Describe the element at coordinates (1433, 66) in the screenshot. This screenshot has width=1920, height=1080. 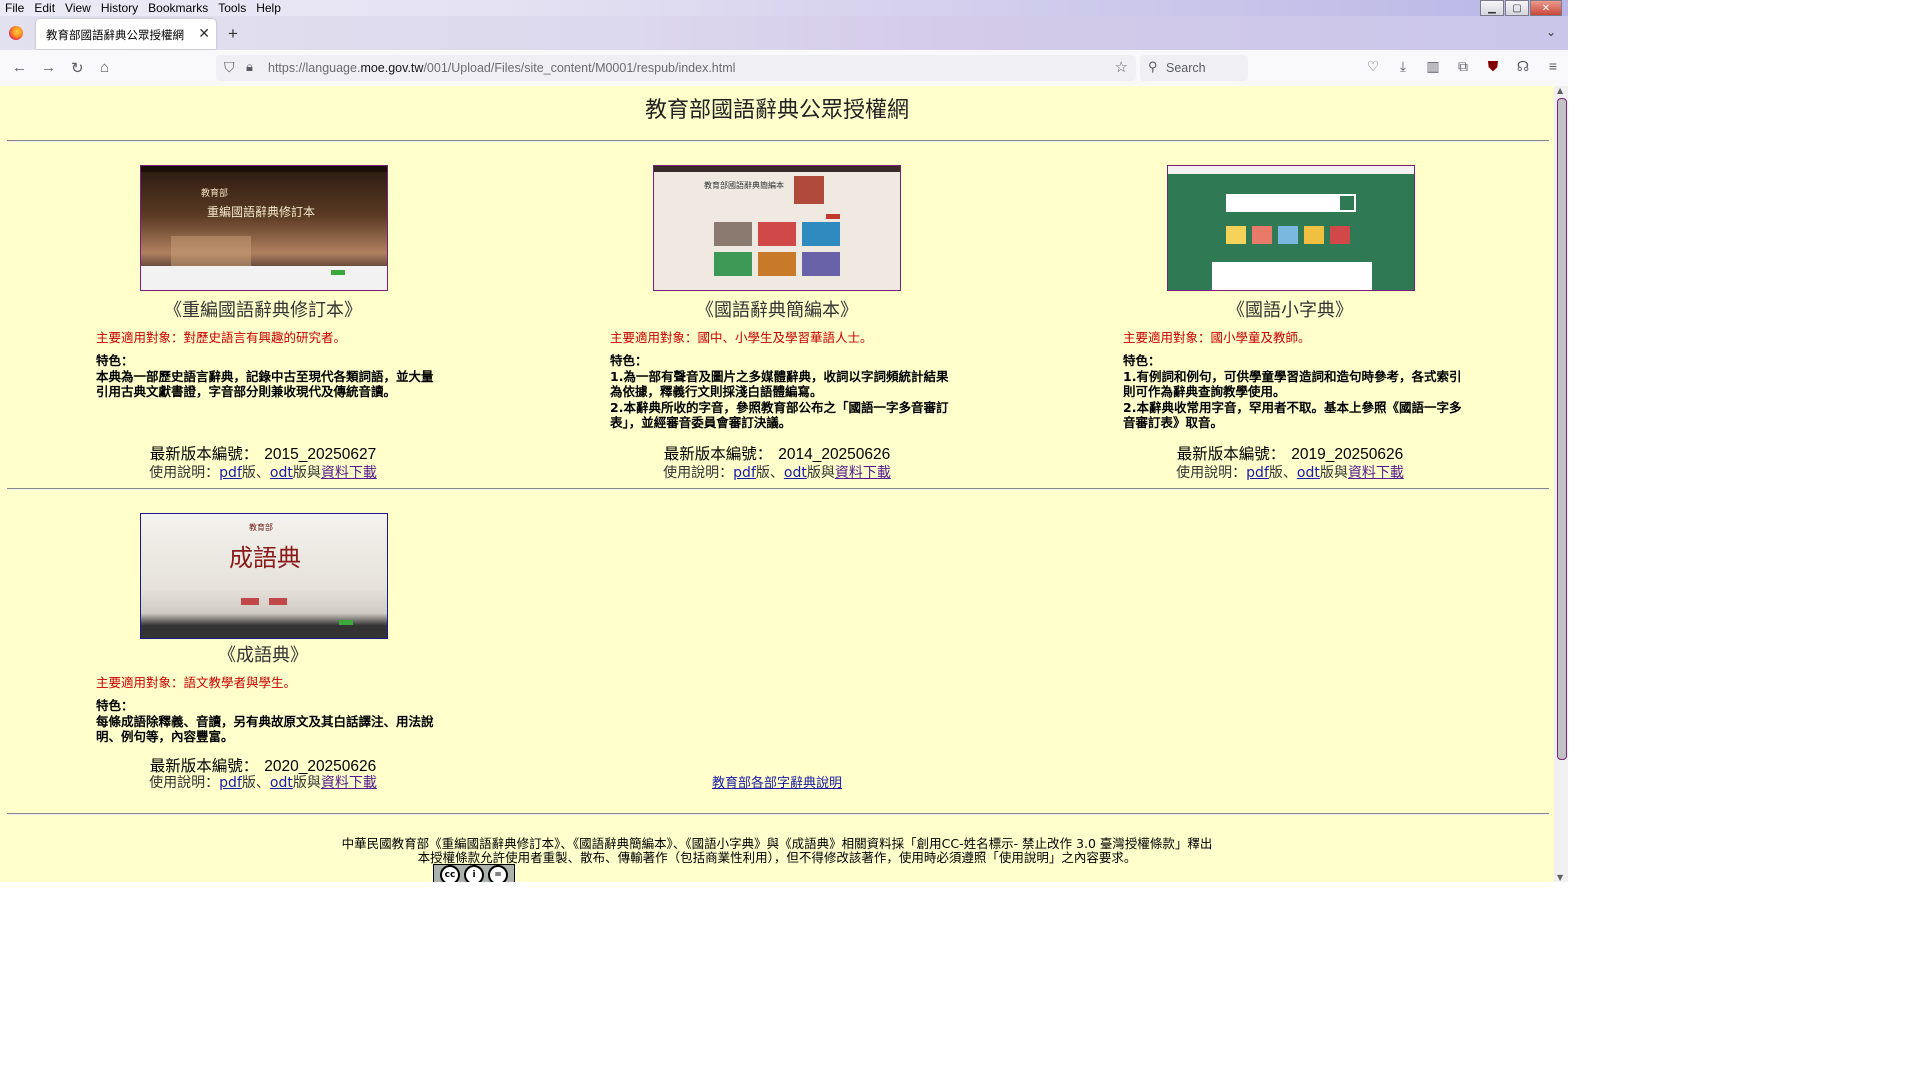
I see `sidebar-icon: ▥` at that location.